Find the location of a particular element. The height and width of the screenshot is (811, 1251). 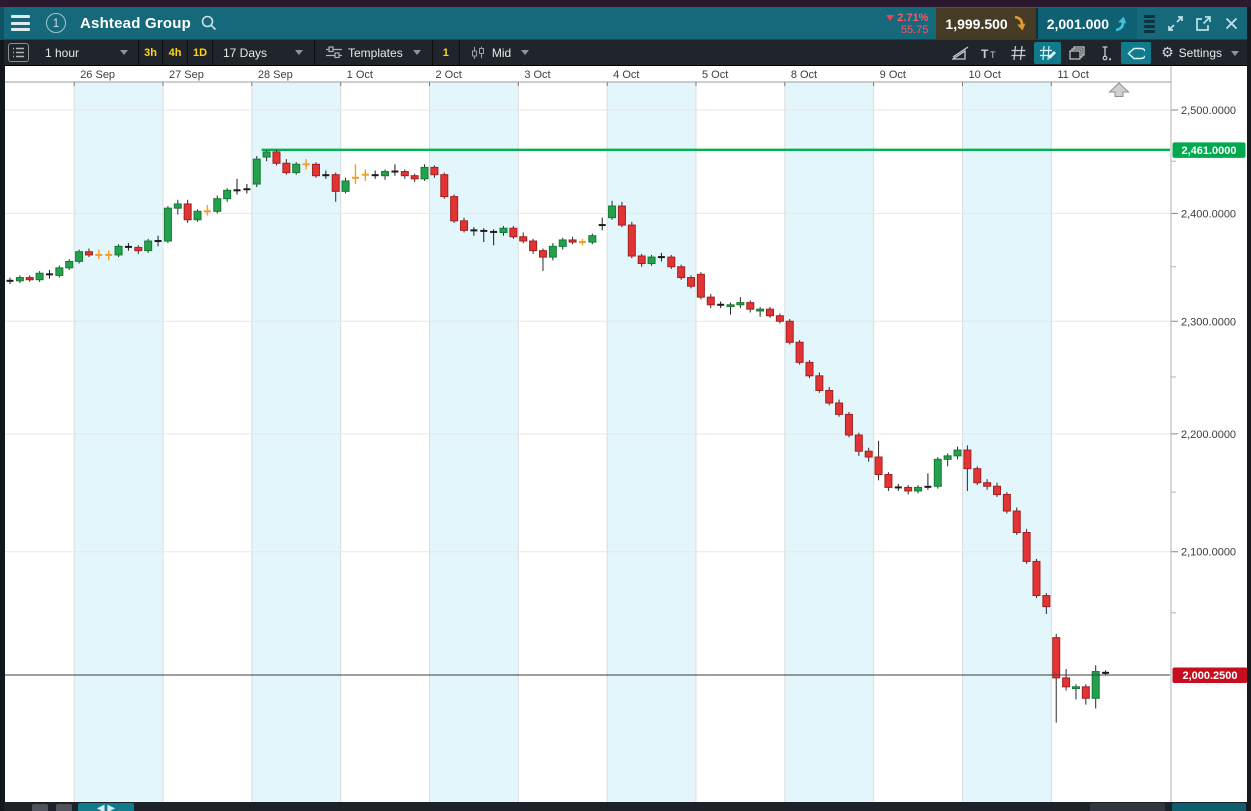

close-icon is located at coordinates (1231, 23).